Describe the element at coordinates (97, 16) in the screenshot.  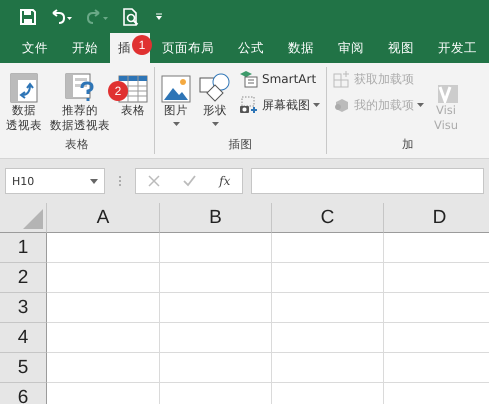
I see `redo-icon` at that location.